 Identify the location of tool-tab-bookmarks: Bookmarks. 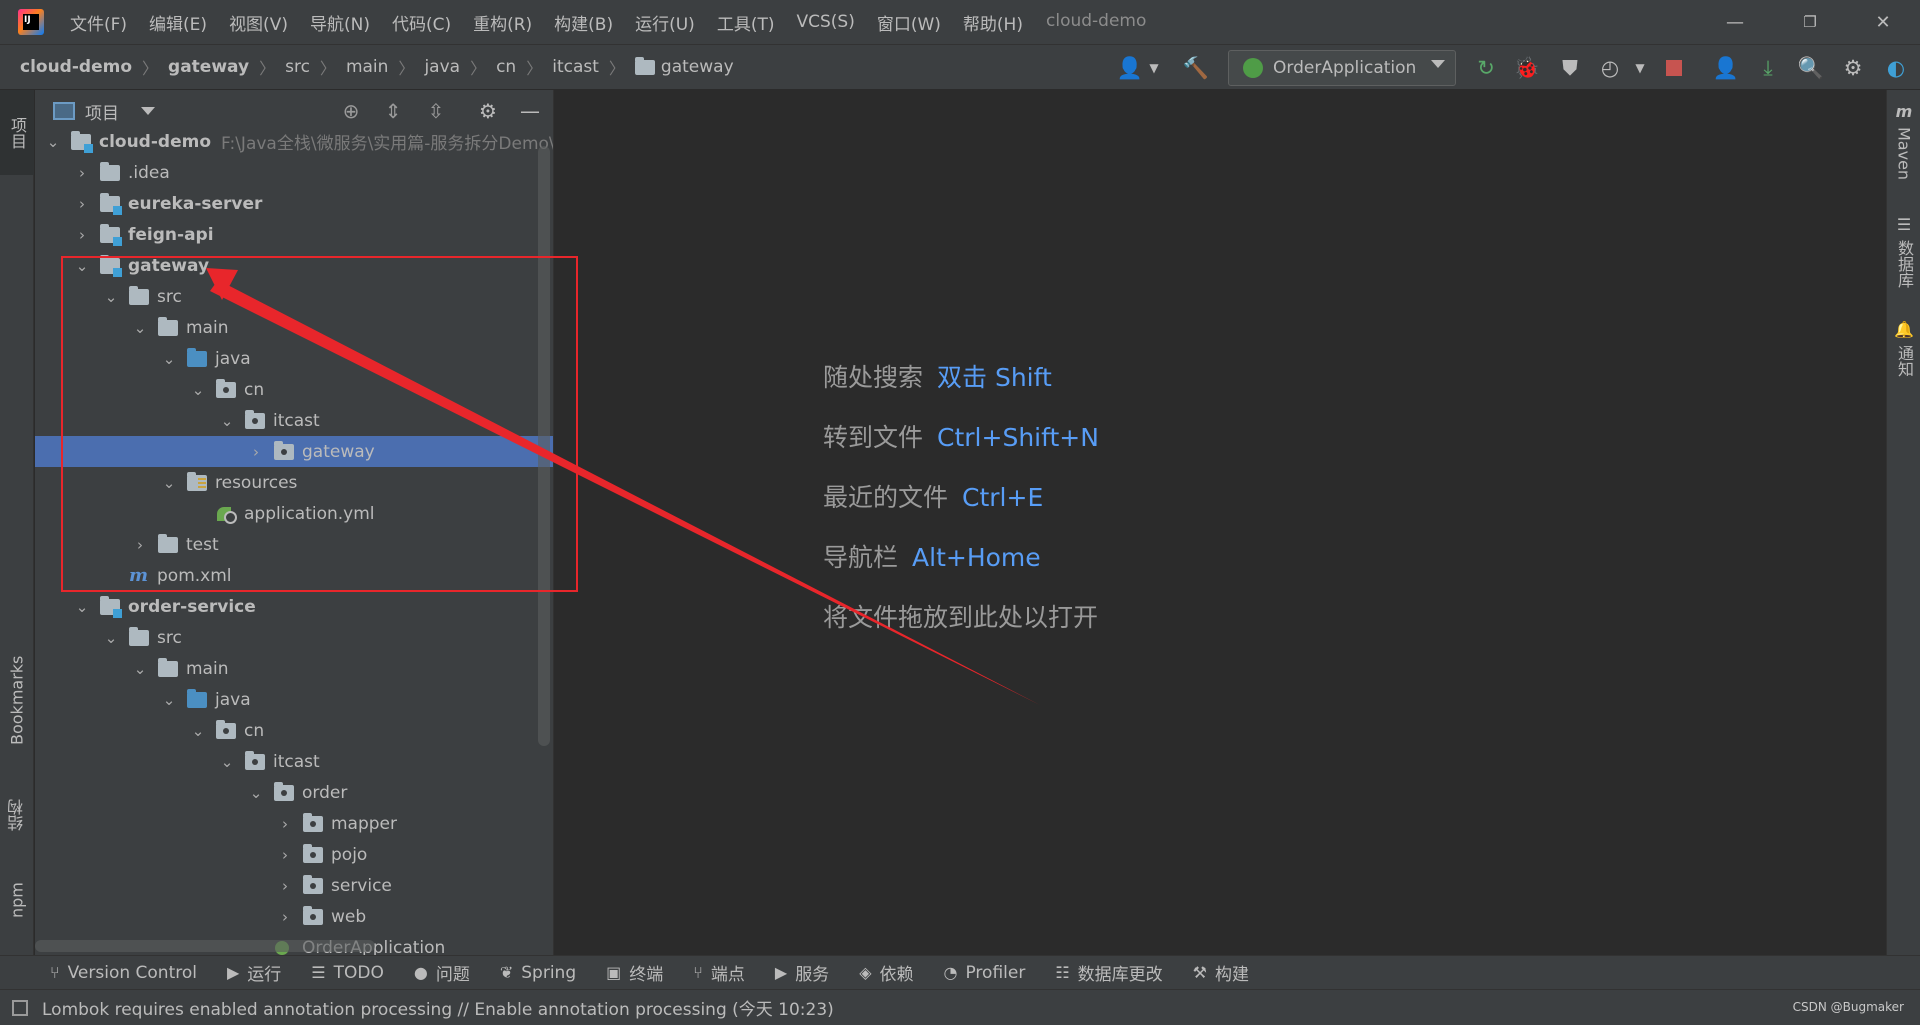
(17, 700).